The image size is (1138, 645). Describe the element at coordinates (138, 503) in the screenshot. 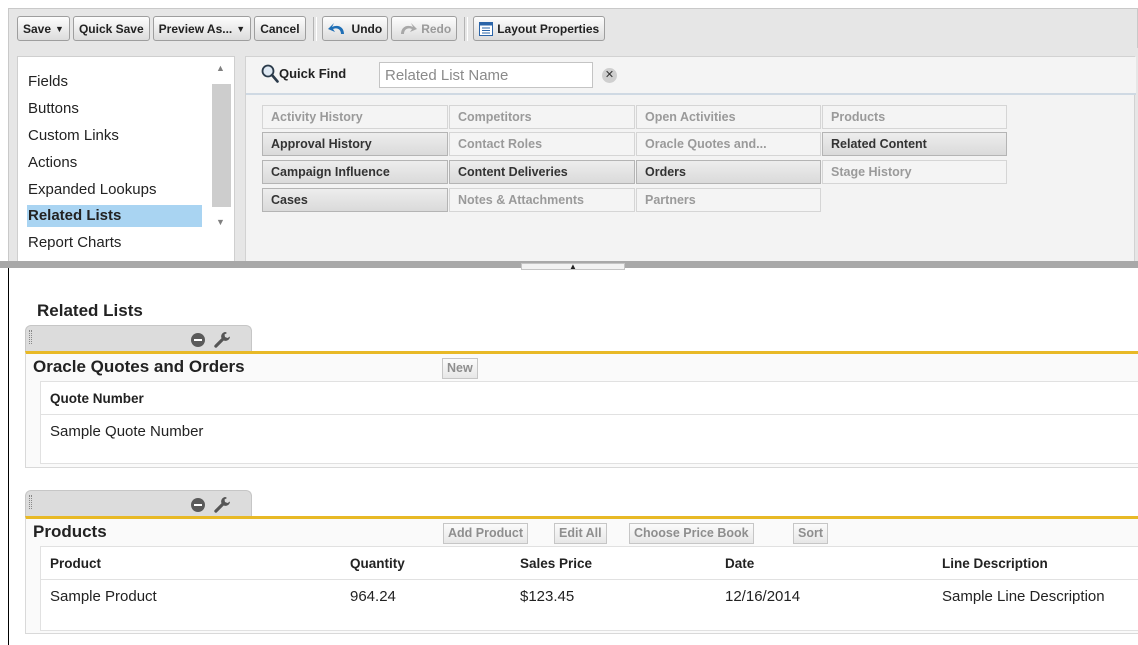

I see `related-list-tab-products` at that location.